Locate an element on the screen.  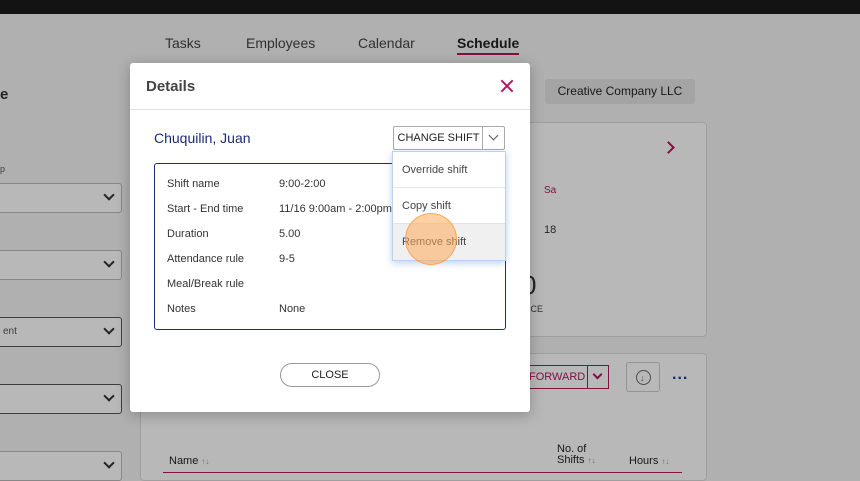
change-shift-dropdown-toggle is located at coordinates (493, 138).